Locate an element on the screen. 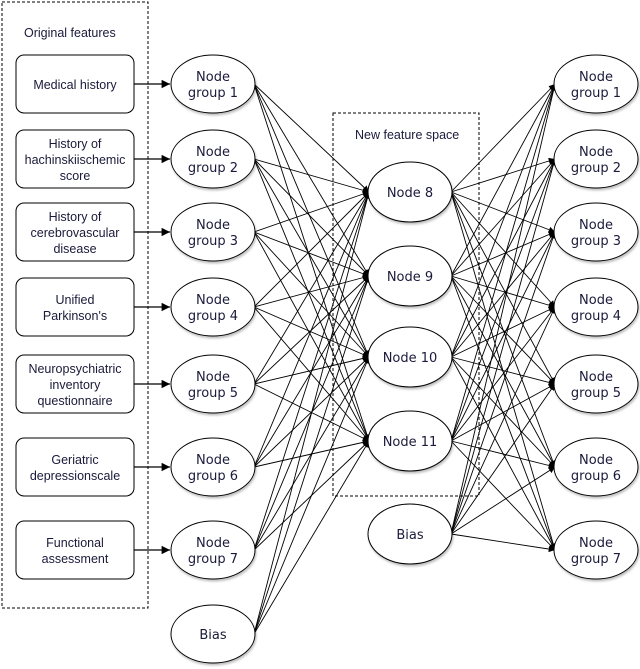 This screenshot has width=640, height=669. input-node-label: group 6 is located at coordinates (213, 476).